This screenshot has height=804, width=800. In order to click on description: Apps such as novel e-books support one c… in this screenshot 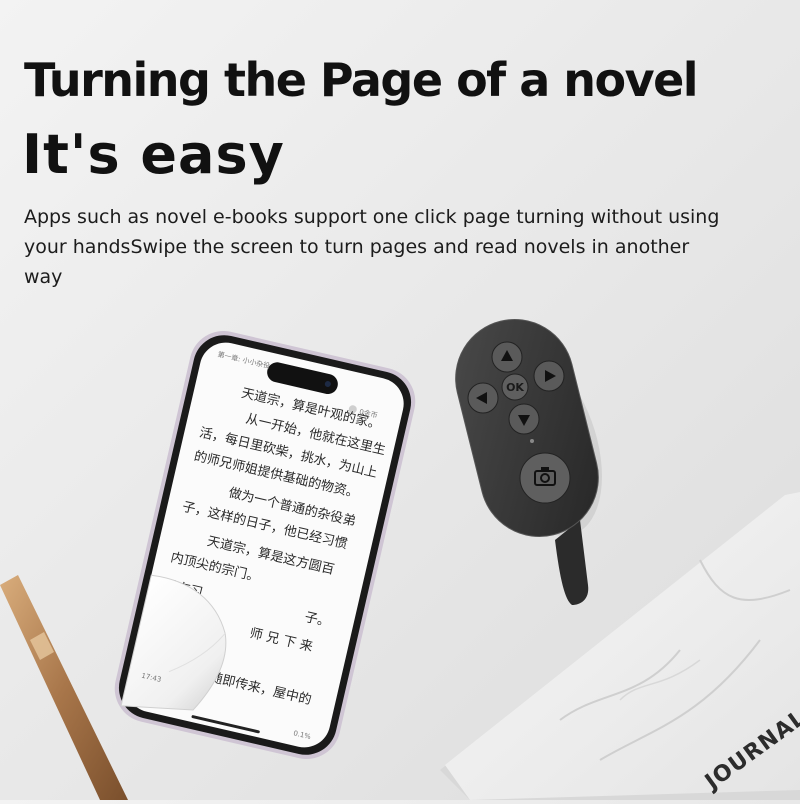, I will do `click(372, 247)`.